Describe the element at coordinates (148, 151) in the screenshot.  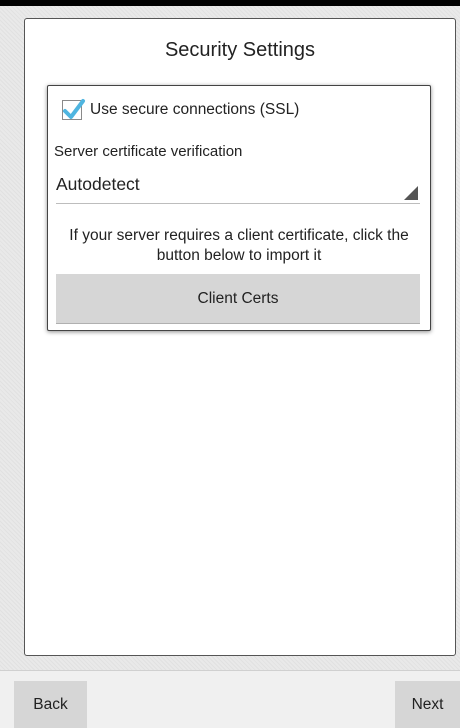
I see `certificate-verification-label: Server certificate verification` at that location.